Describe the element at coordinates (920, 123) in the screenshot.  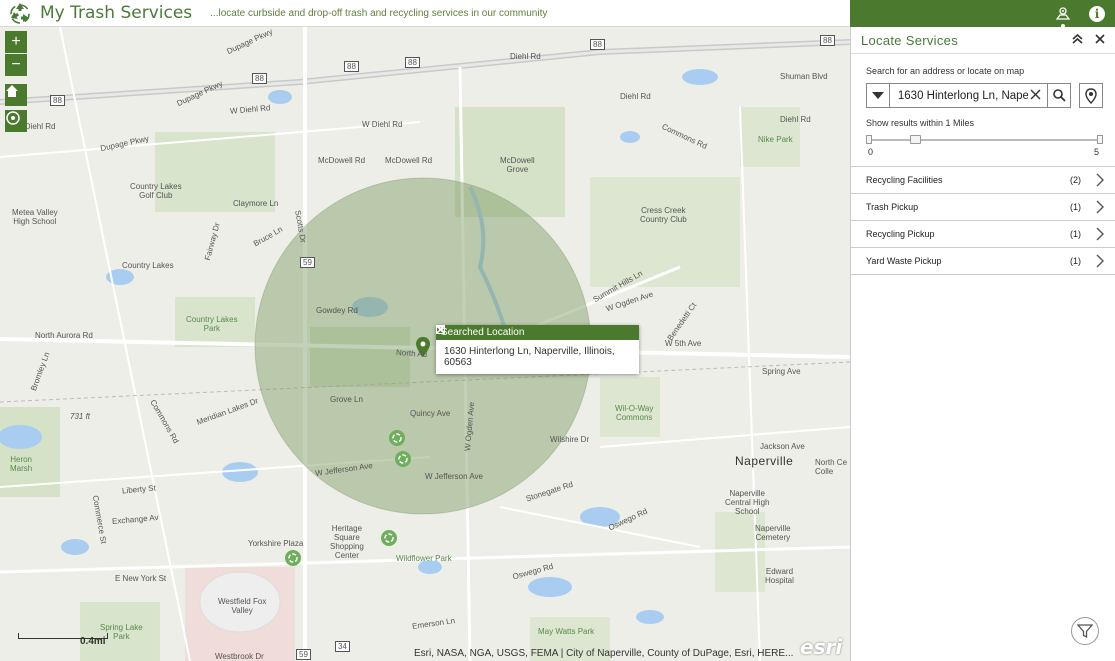
I see `radius-label: Show results within 1 Miles` at that location.